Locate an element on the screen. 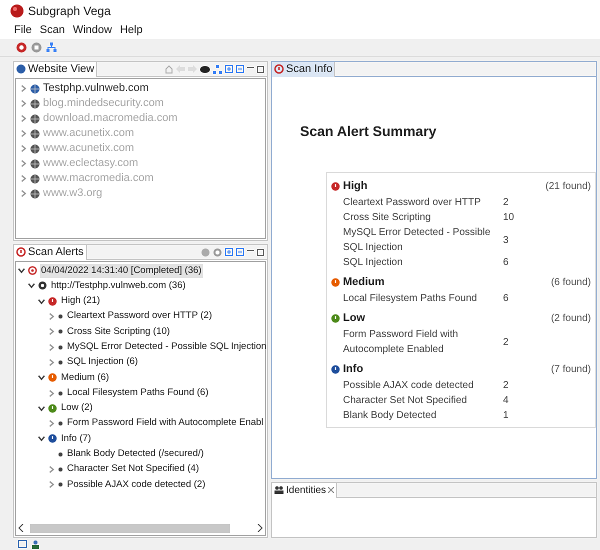 The width and height of the screenshot is (600, 550). alert-tree-item: Character Set Not Specified (4) is located at coordinates (133, 469).